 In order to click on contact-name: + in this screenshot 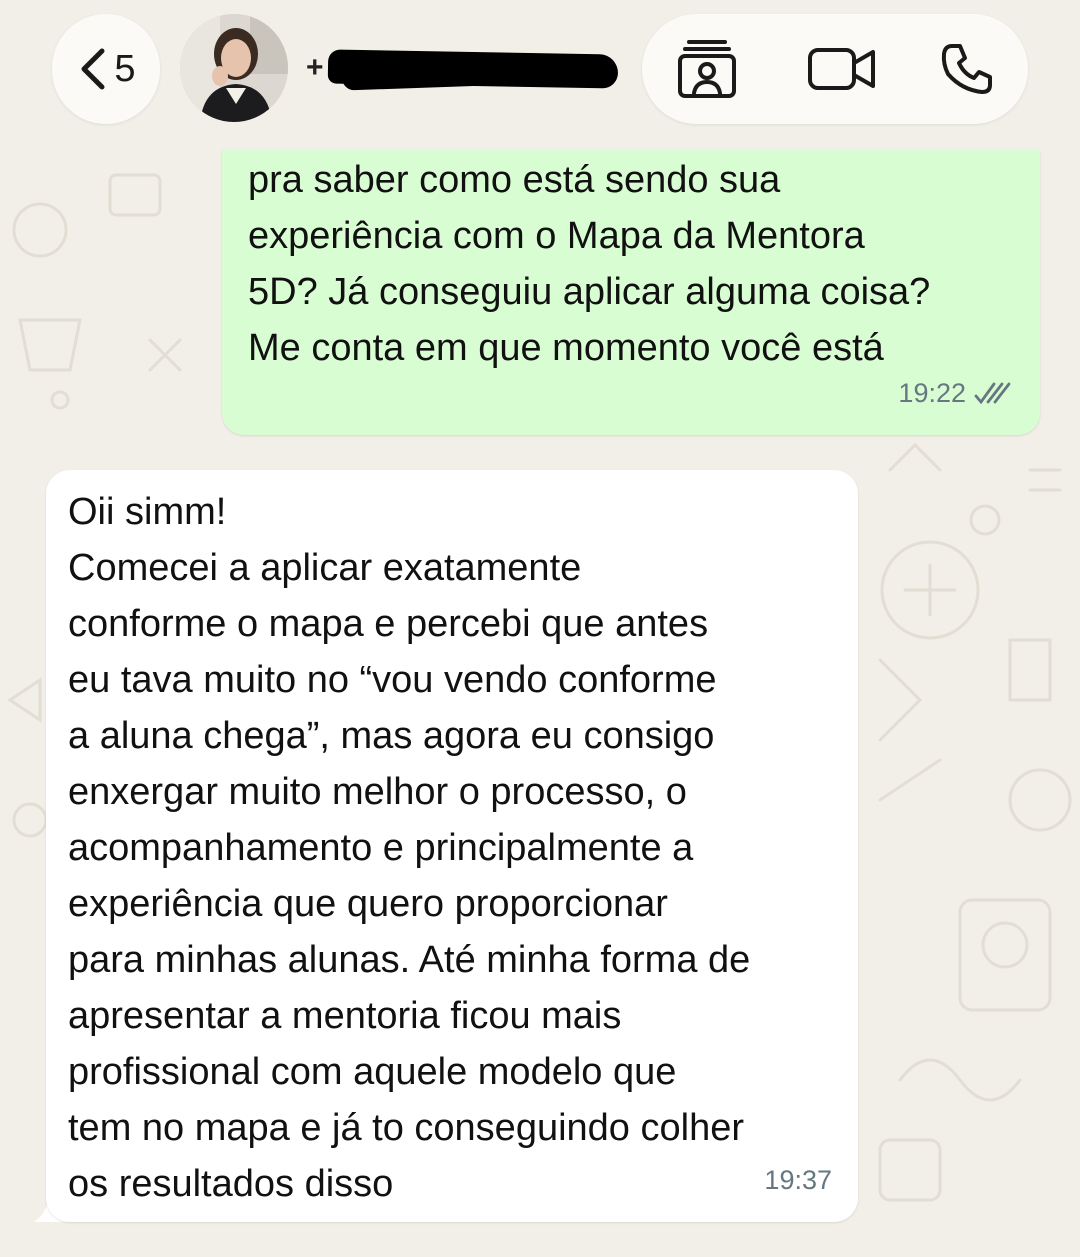, I will do `click(462, 69)`.